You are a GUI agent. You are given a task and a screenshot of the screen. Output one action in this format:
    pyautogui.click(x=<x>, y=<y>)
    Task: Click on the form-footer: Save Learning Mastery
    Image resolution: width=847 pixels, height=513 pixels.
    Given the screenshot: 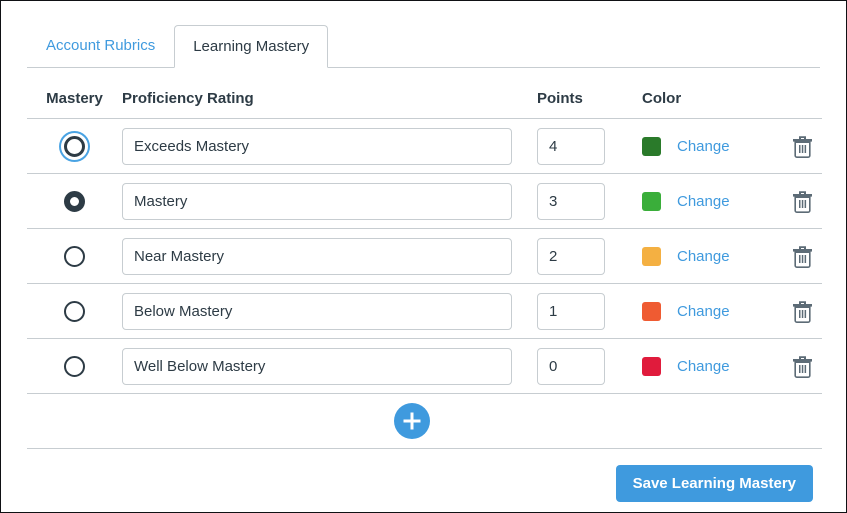 What is the action you would take?
    pyautogui.click(x=424, y=480)
    